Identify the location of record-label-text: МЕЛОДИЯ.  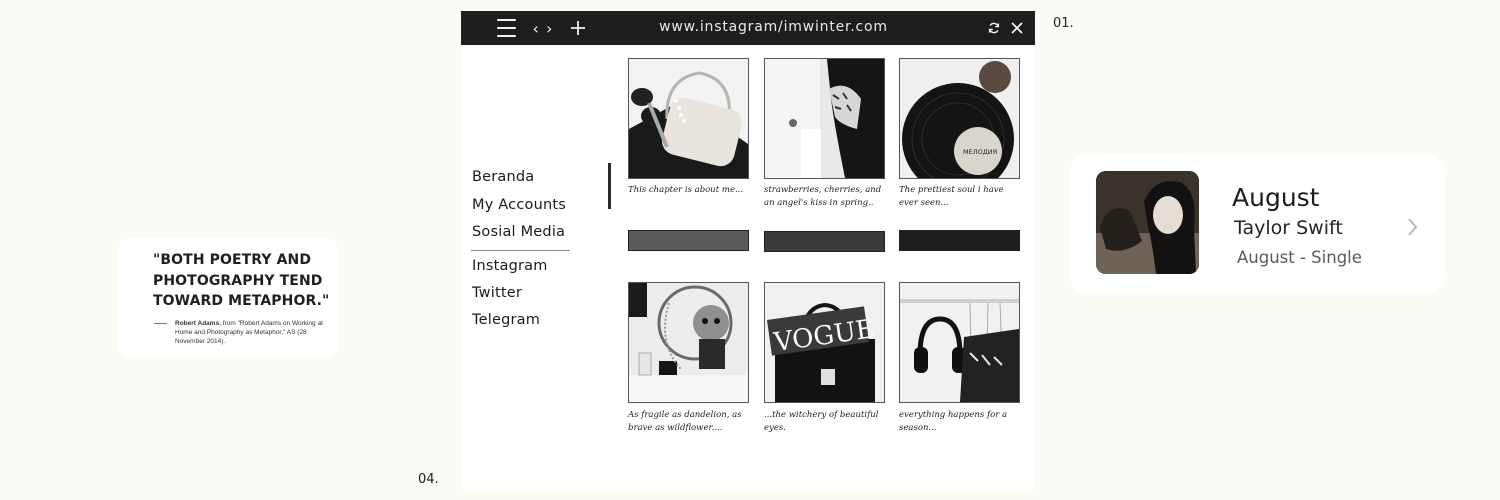
(980, 152).